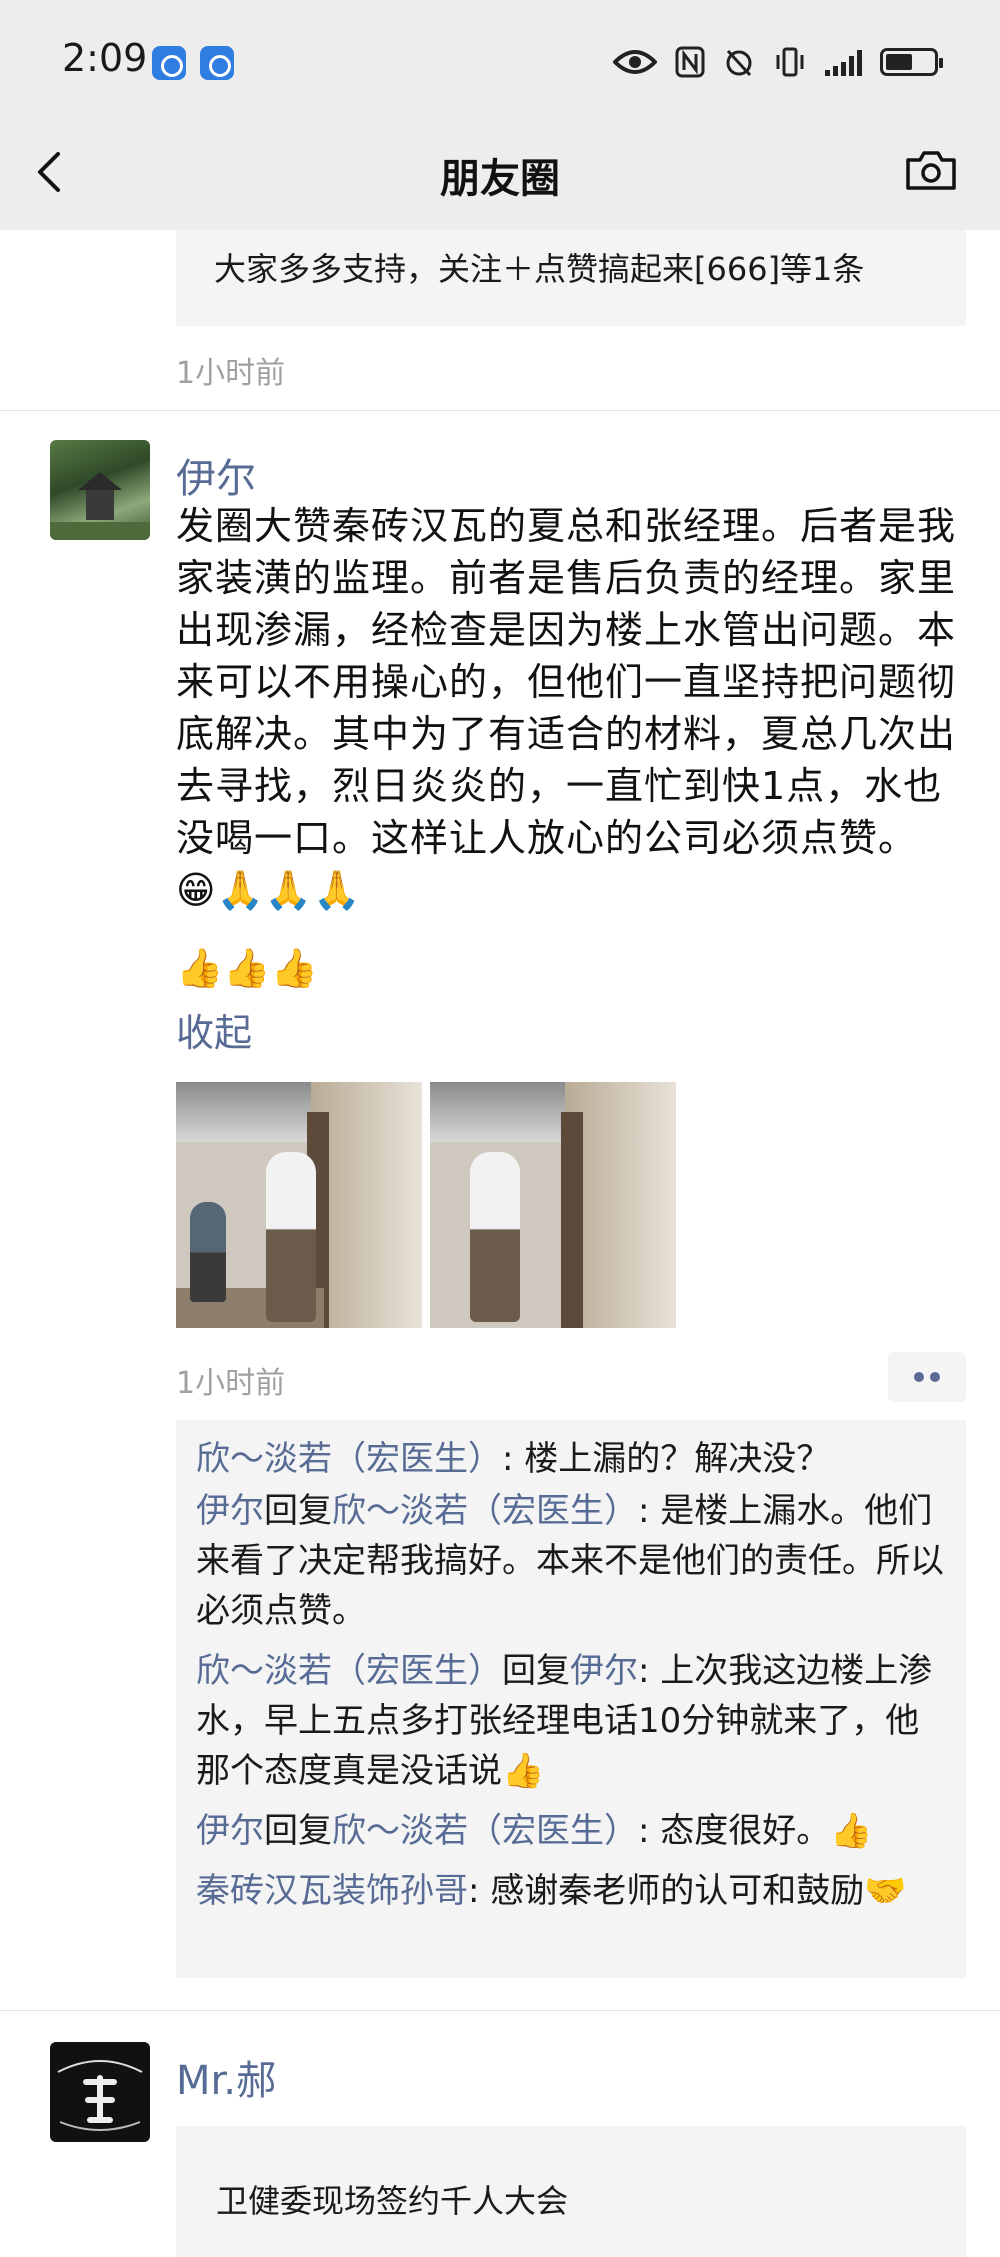 The image size is (1000, 2257). Describe the element at coordinates (911, 62) in the screenshot. I see `battery-icon` at that location.